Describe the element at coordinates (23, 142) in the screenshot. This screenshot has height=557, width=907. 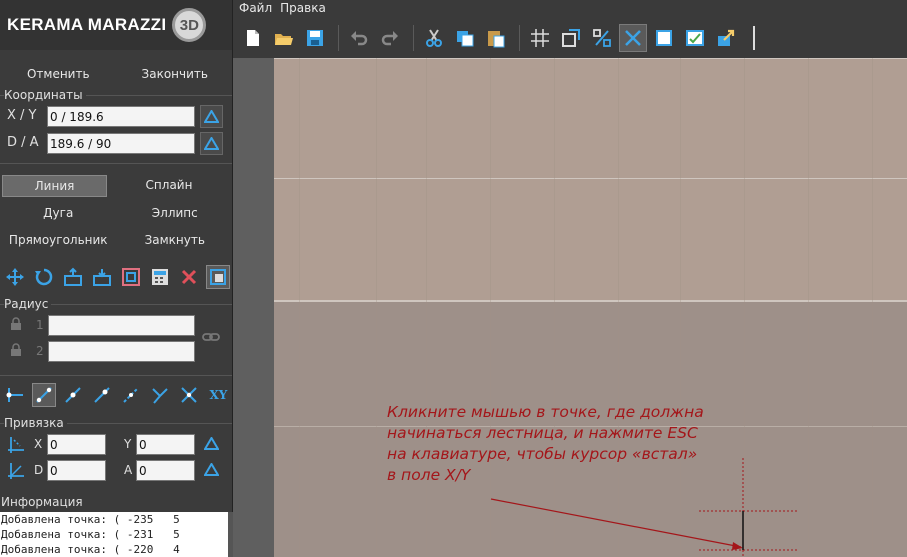
I see `da-label: D / A` at that location.